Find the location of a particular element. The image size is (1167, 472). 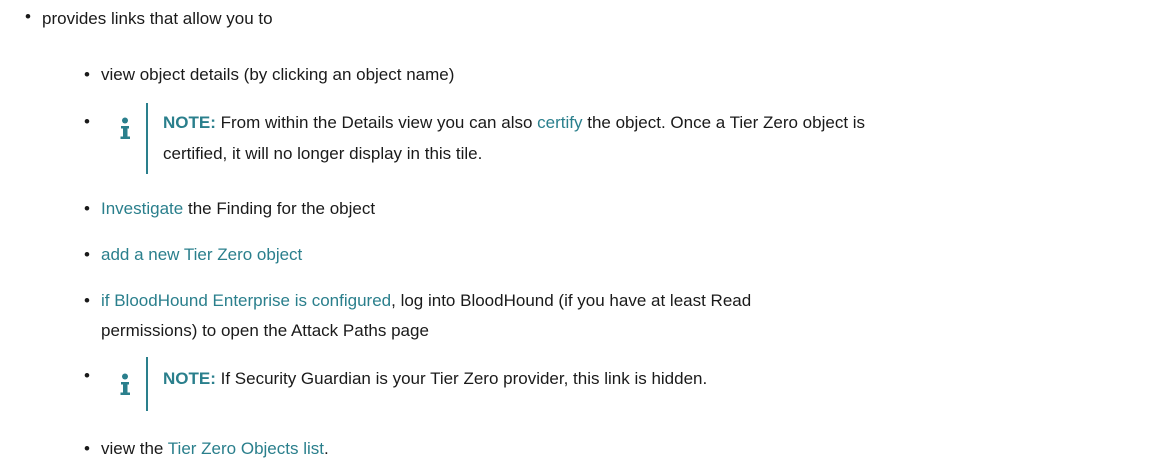

list-item-text: . is located at coordinates (326, 448).